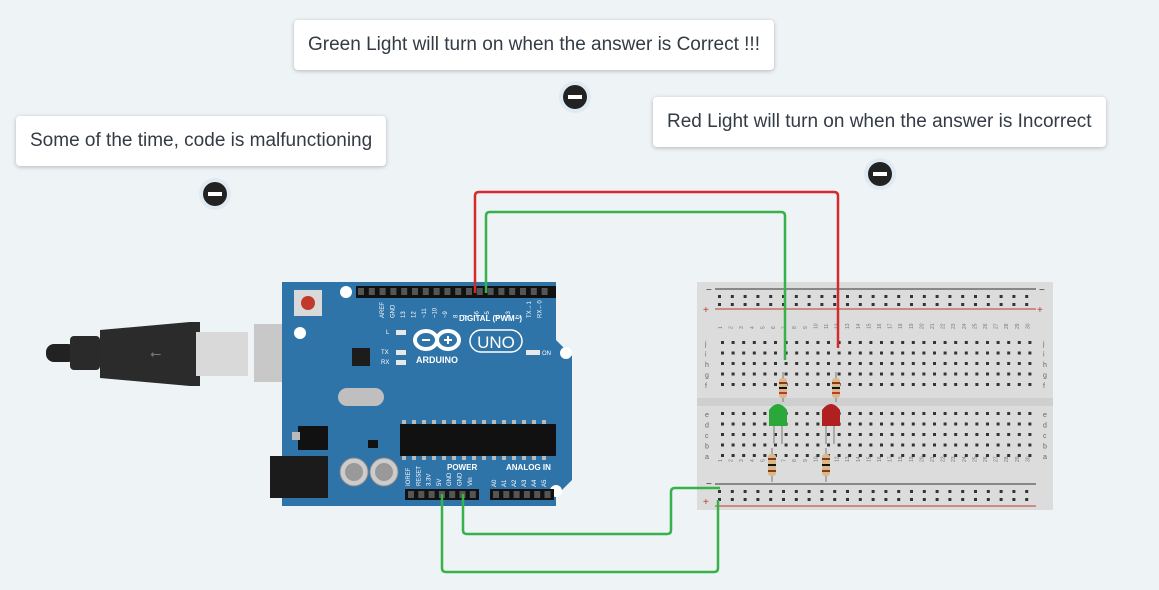 The height and width of the screenshot is (590, 1159). I want to click on collapse-annotation-button, so click(880, 174).